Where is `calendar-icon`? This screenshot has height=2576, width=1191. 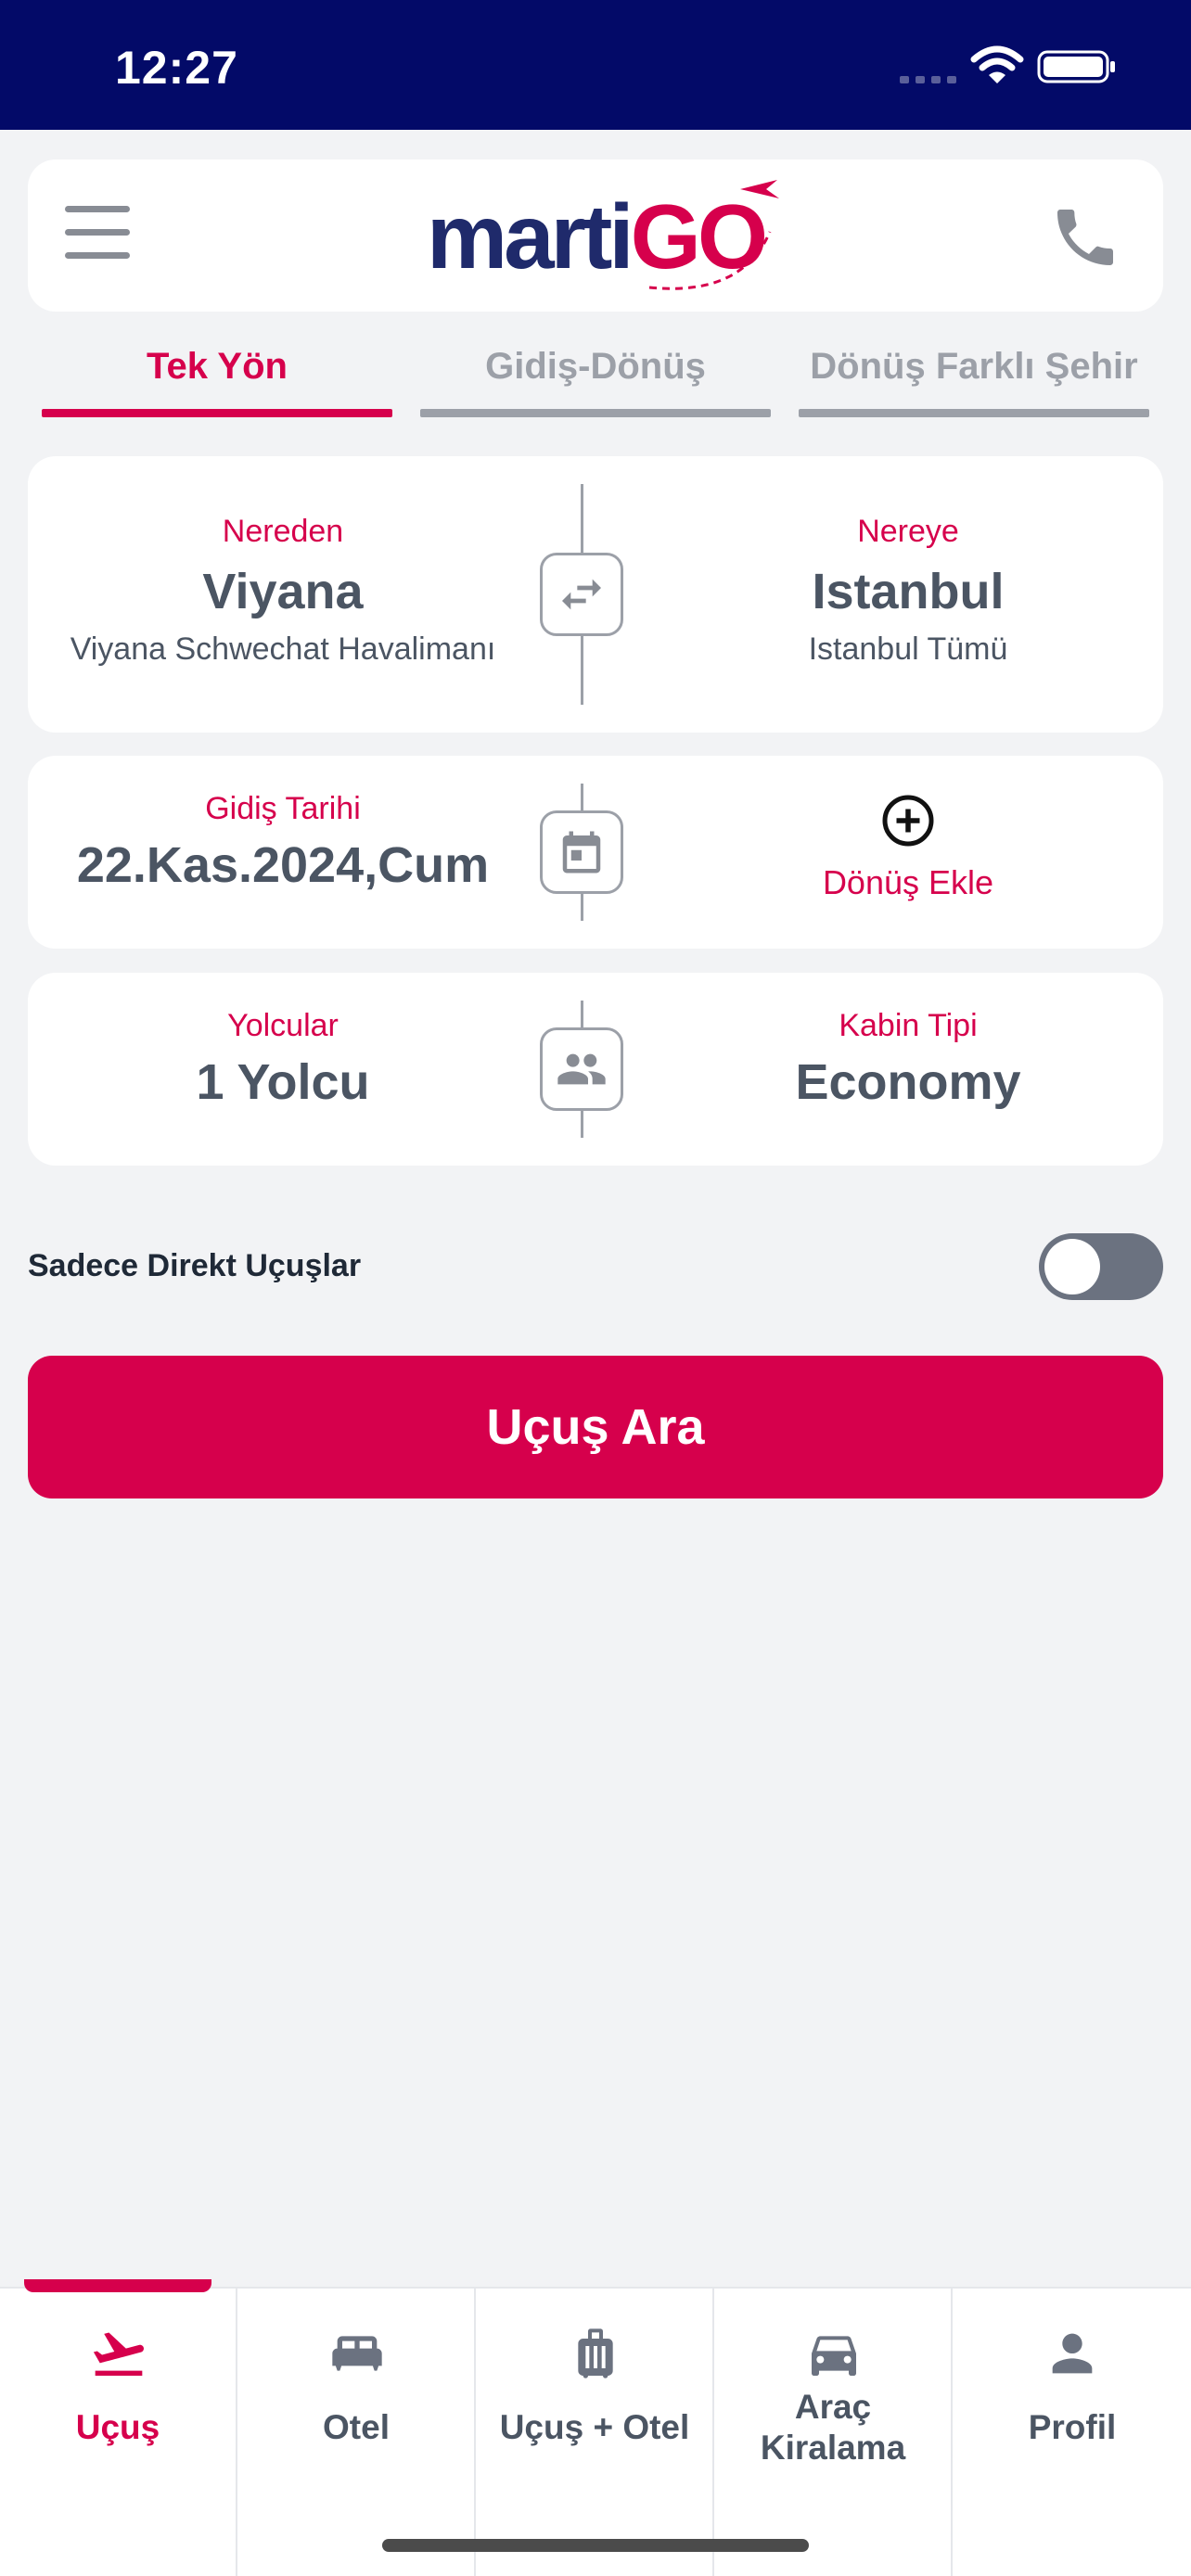
calendar-icon is located at coordinates (581, 853).